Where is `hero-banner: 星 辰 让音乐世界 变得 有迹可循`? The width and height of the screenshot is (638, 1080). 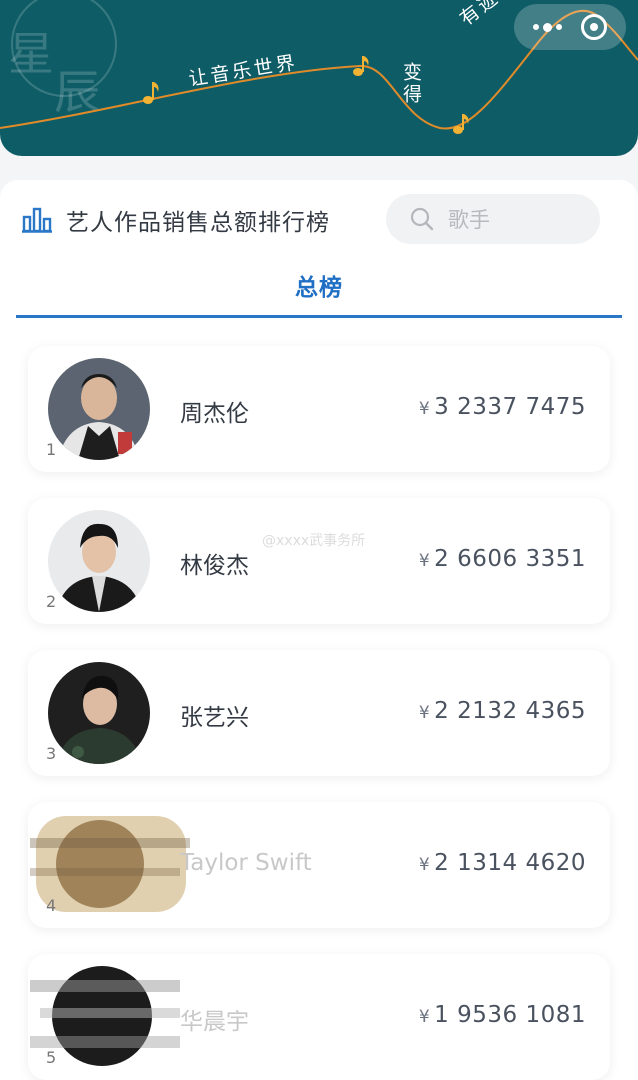
hero-banner: 星 辰 让音乐世界 变得 有迹可循 is located at coordinates (319, 78).